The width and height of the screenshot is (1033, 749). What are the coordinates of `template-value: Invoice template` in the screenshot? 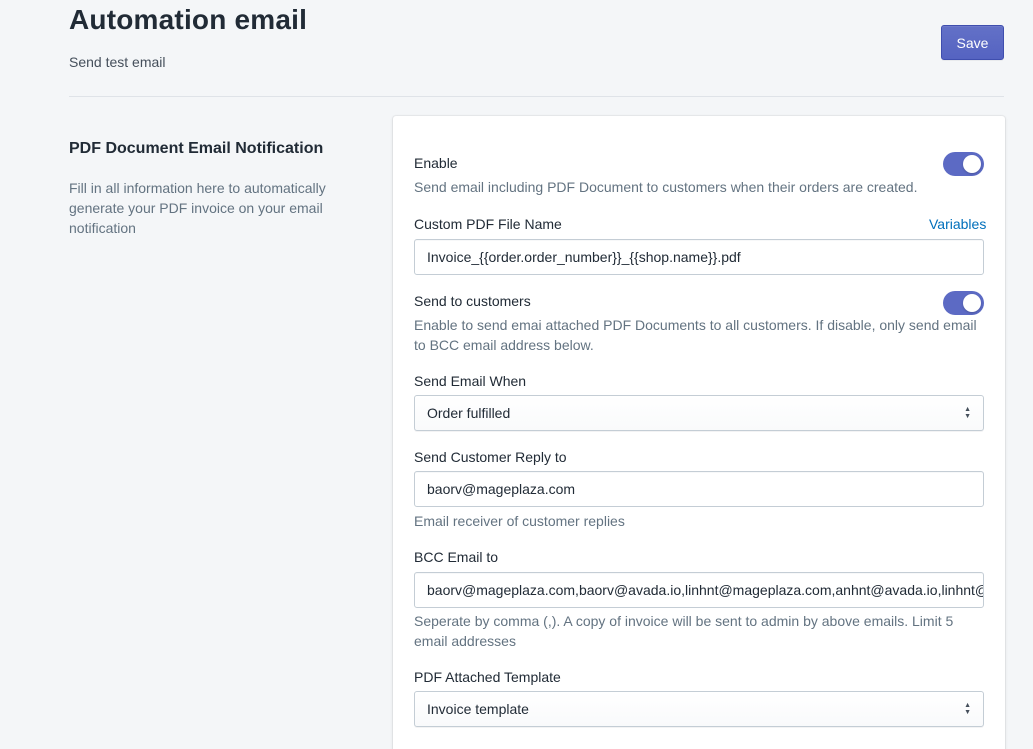 It's located at (478, 709).